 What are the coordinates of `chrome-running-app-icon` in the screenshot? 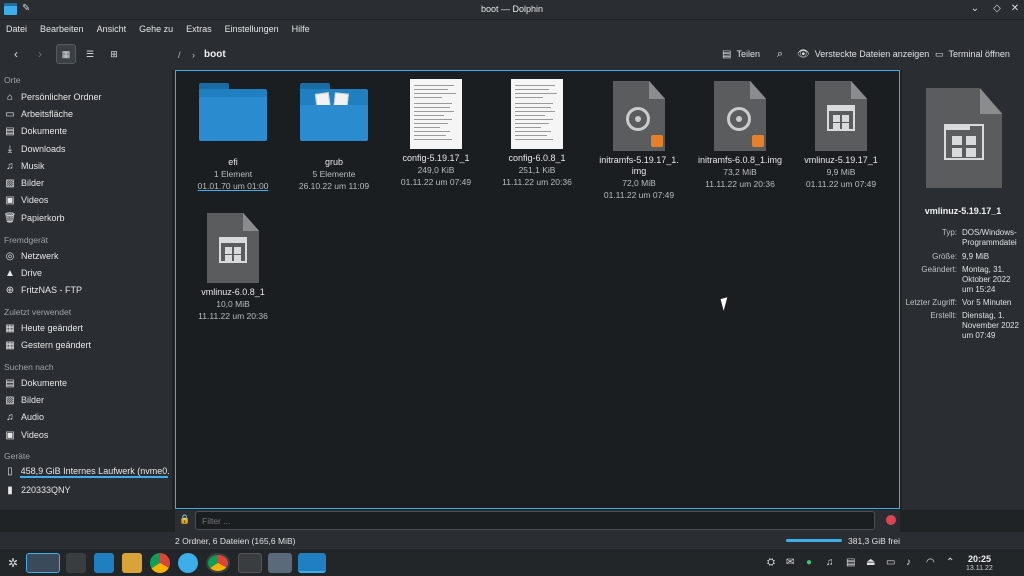 It's located at (218, 563).